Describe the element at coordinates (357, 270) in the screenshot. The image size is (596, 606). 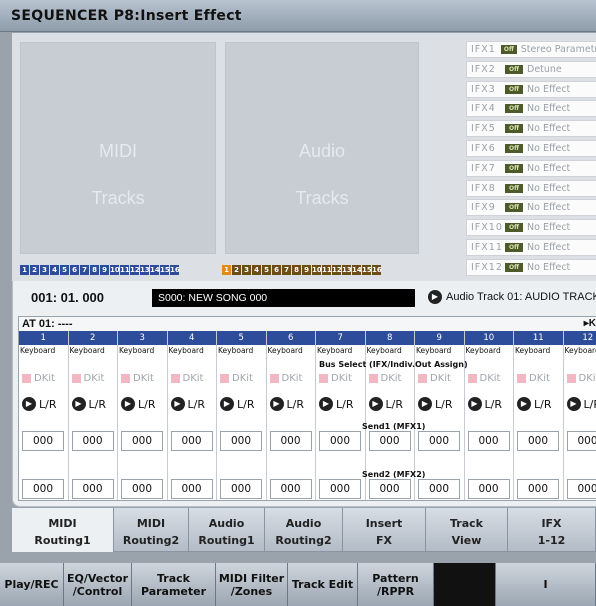
I see `audio-track-number: 14` at that location.